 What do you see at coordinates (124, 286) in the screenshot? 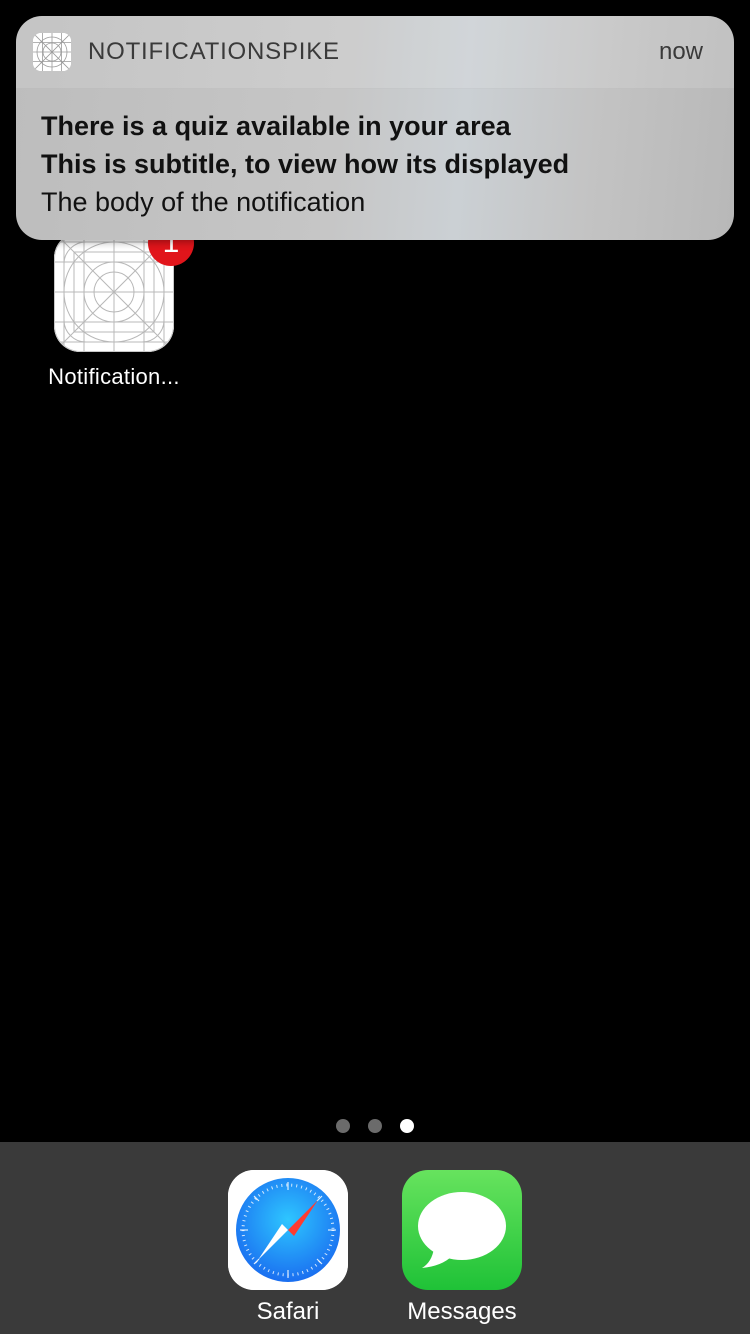
I see `app-grid-icon: 1` at bounding box center [124, 286].